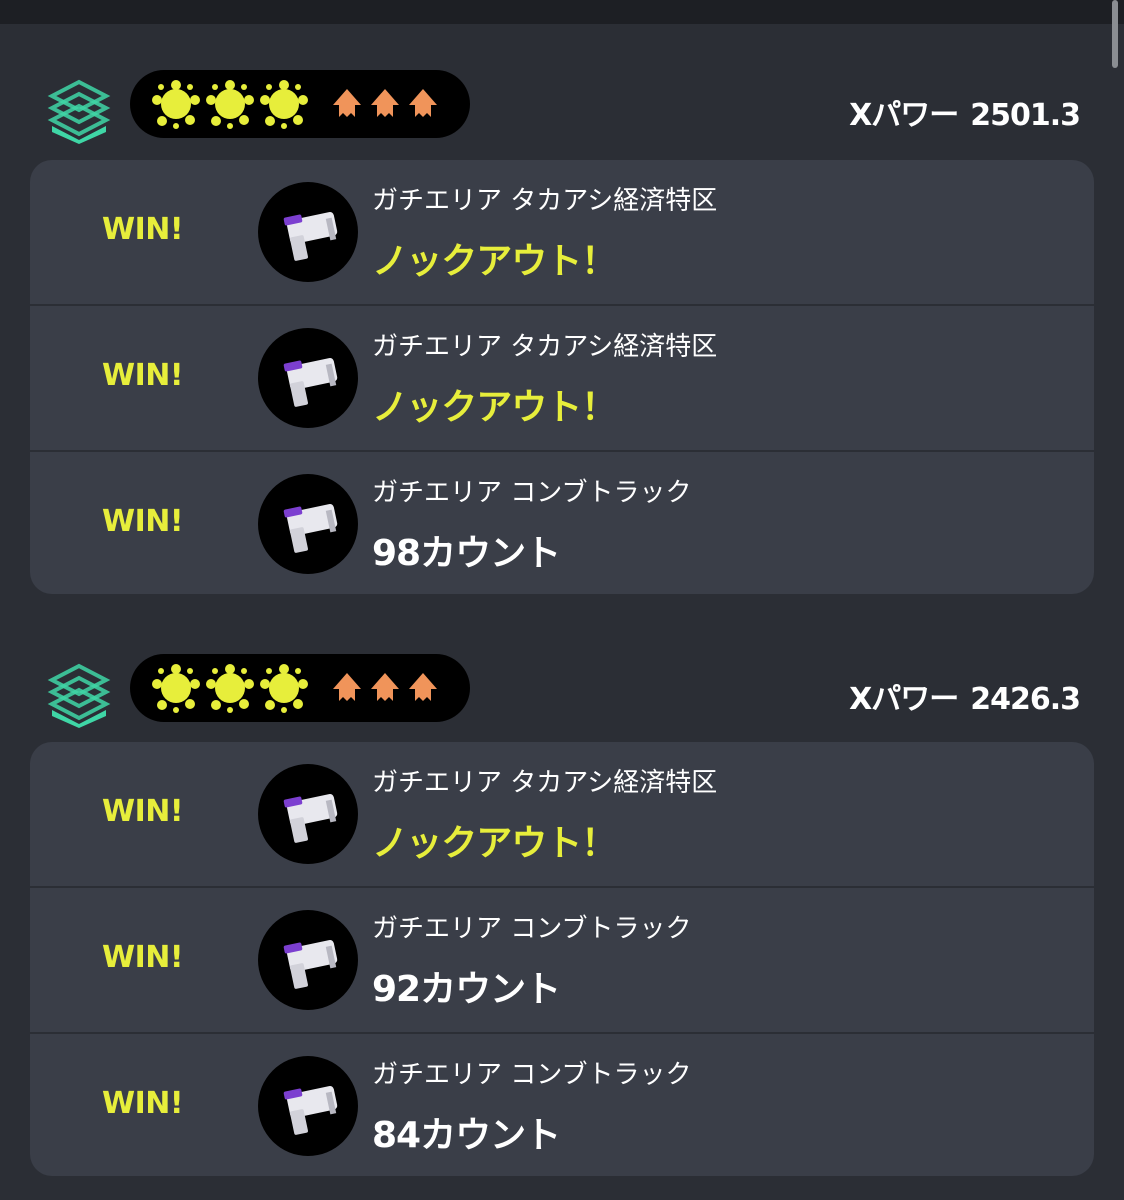 The width and height of the screenshot is (1124, 1200). Describe the element at coordinates (466, 553) in the screenshot. I see `match-outcome: 98カウント` at that location.